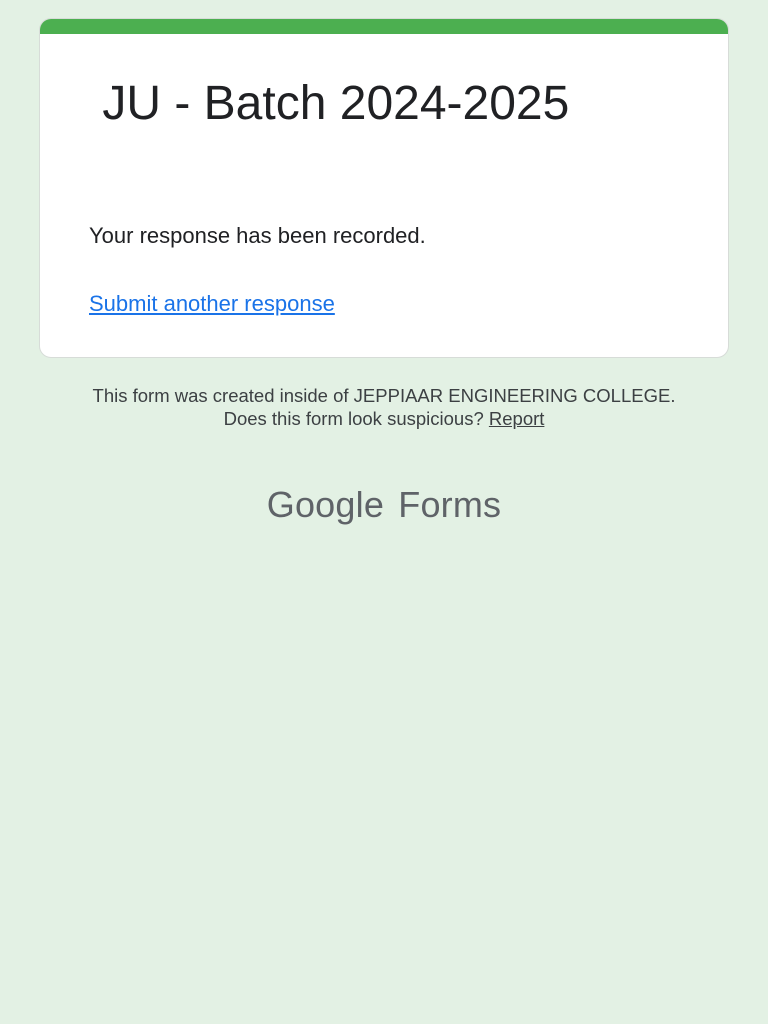  I want to click on submit-another-response-link: Submit another response, so click(212, 304).